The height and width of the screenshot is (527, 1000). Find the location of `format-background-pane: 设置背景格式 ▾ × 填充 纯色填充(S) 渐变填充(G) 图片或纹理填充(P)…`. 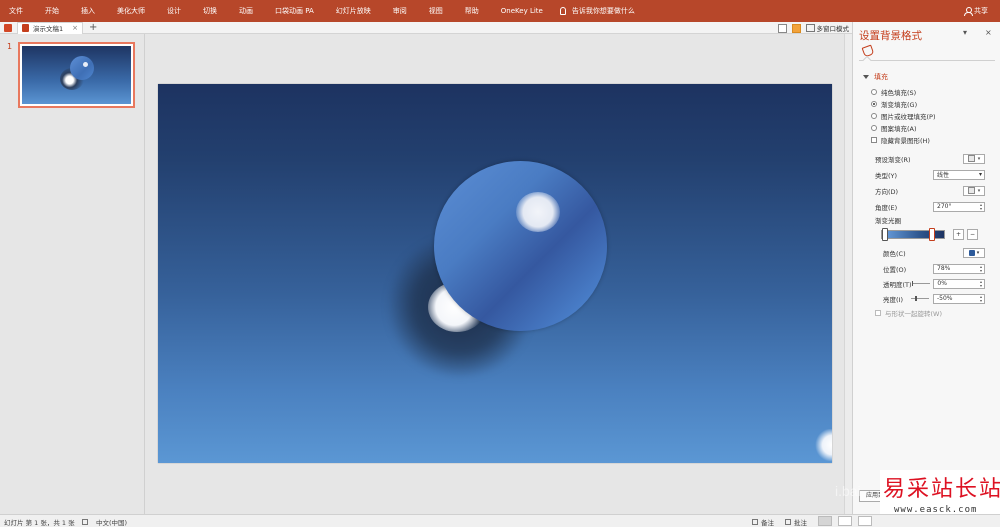

format-background-pane: 设置背景格式 ▾ × 填充 纯色填充(S) 渐变填充(G) 图片或纹理填充(P)… is located at coordinates (926, 268).